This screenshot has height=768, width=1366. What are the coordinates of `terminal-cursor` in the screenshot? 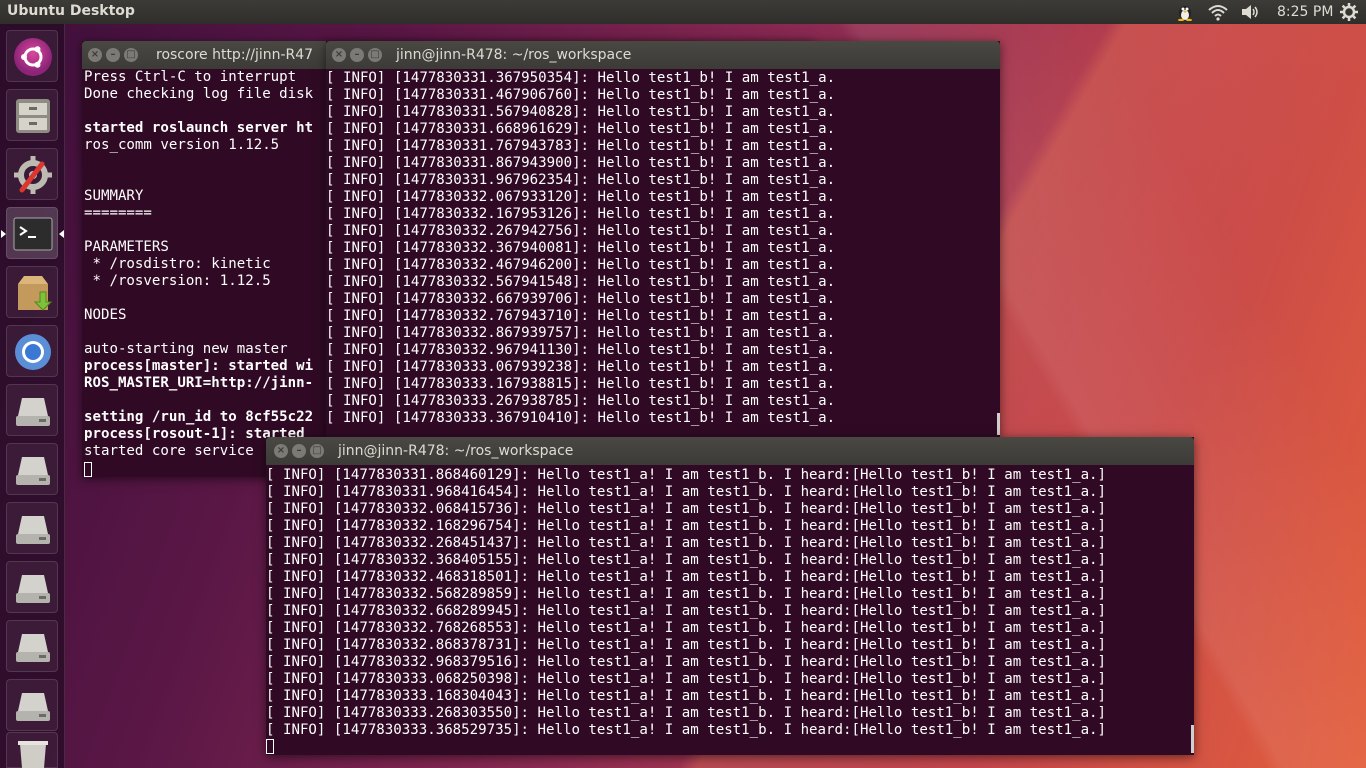 It's located at (730, 747).